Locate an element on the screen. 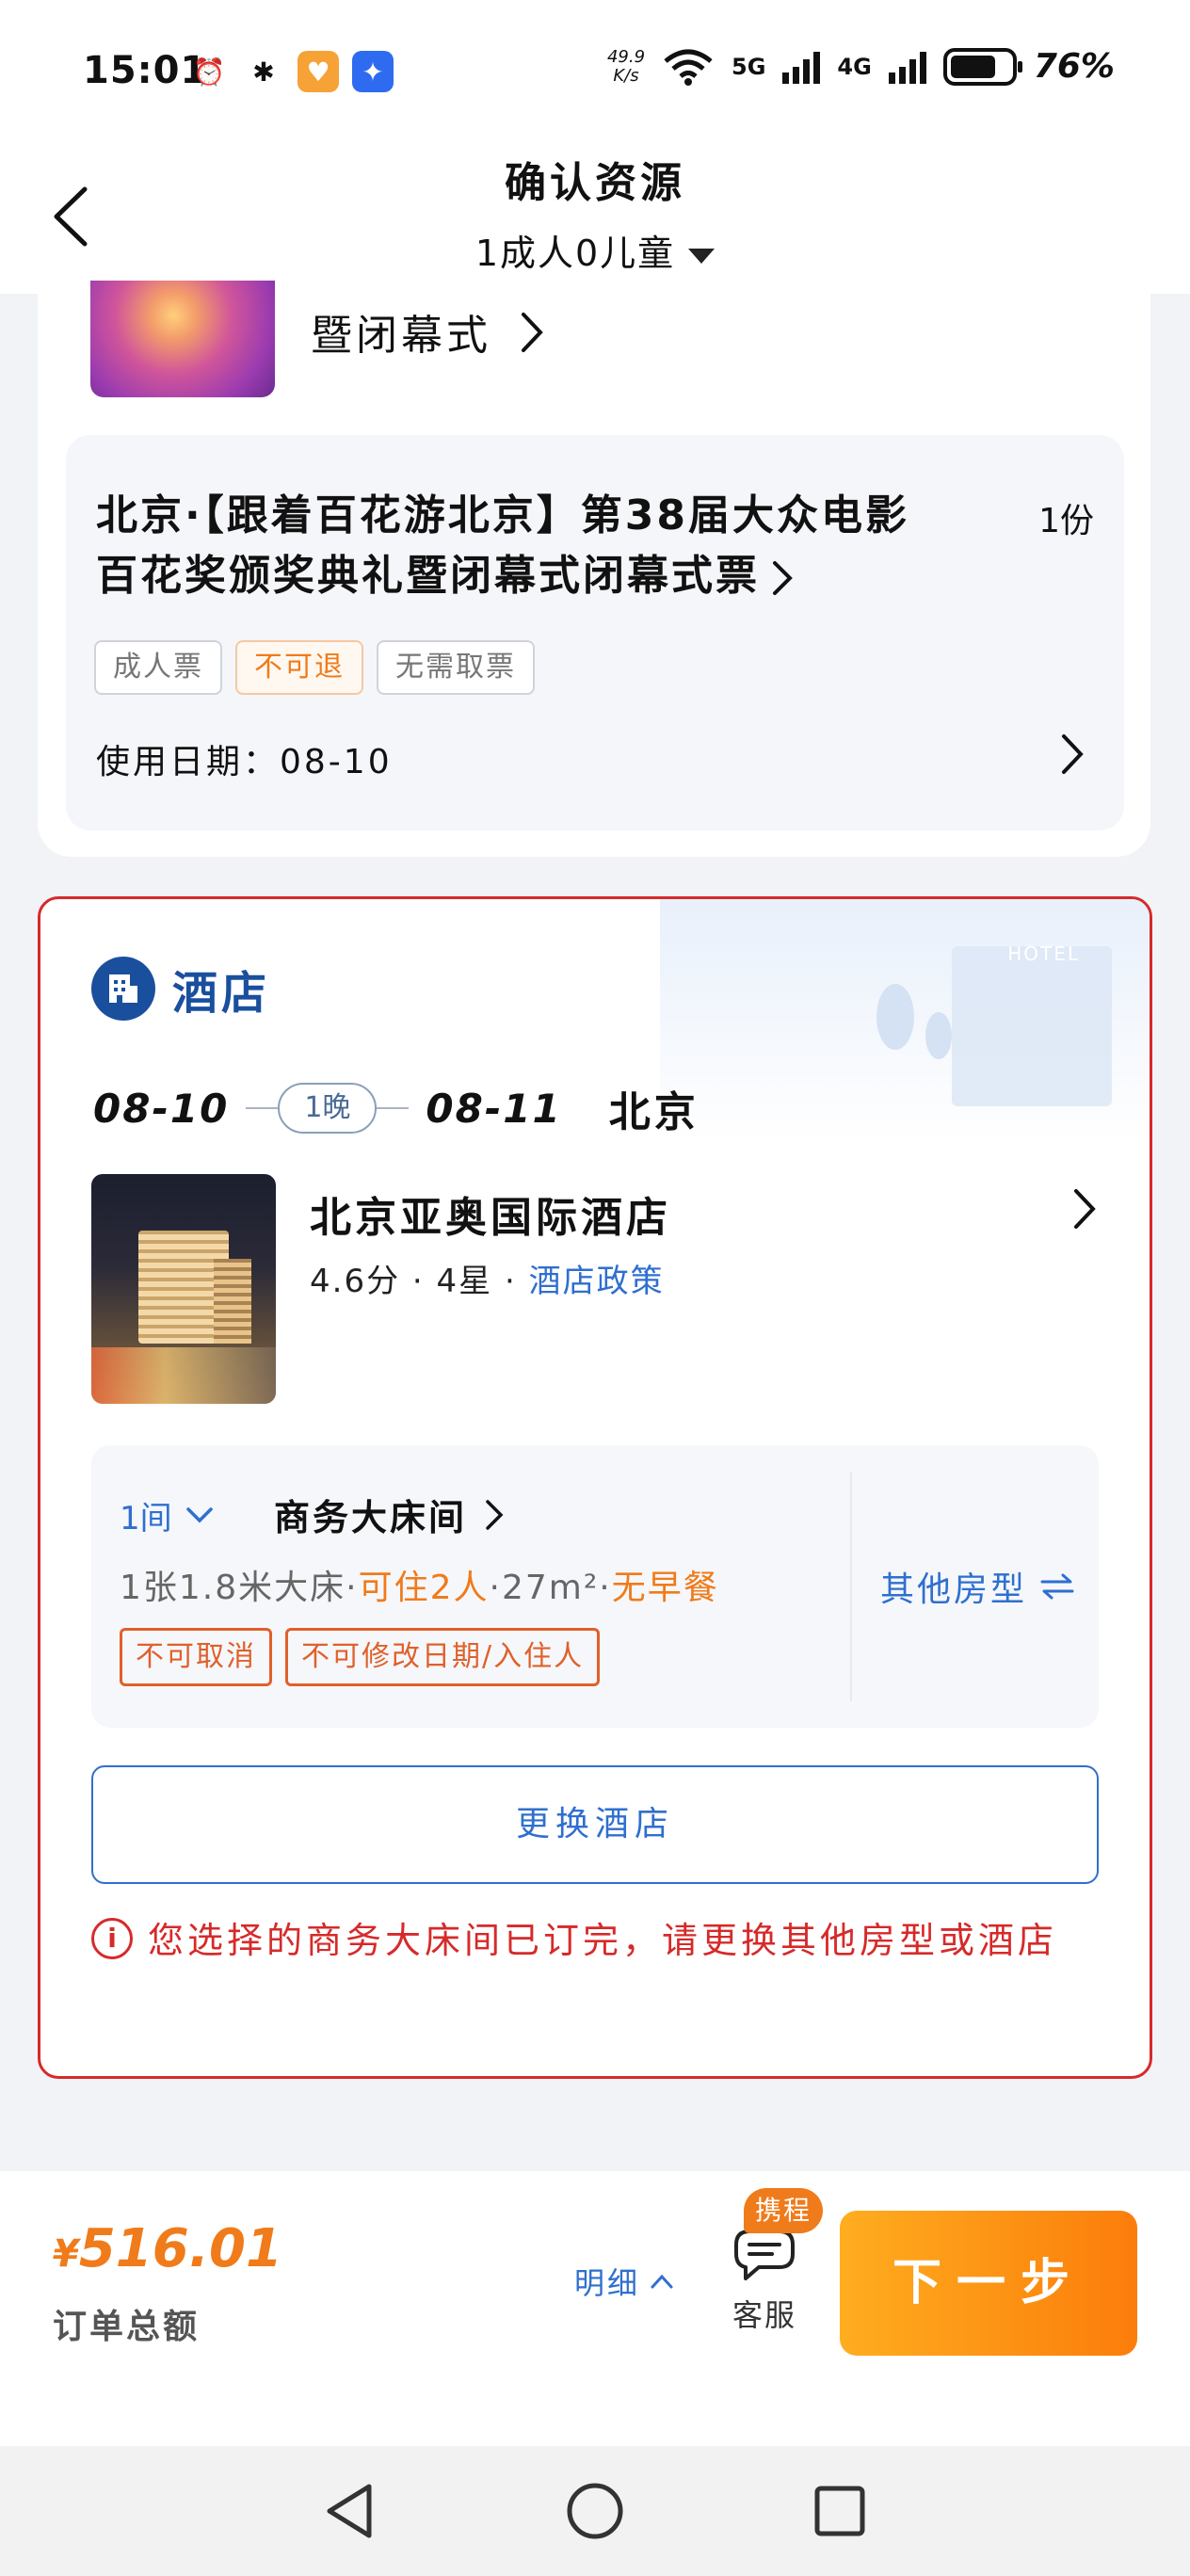 The width and height of the screenshot is (1190, 2576). nights-pill: 1晚 is located at coordinates (328, 1108).